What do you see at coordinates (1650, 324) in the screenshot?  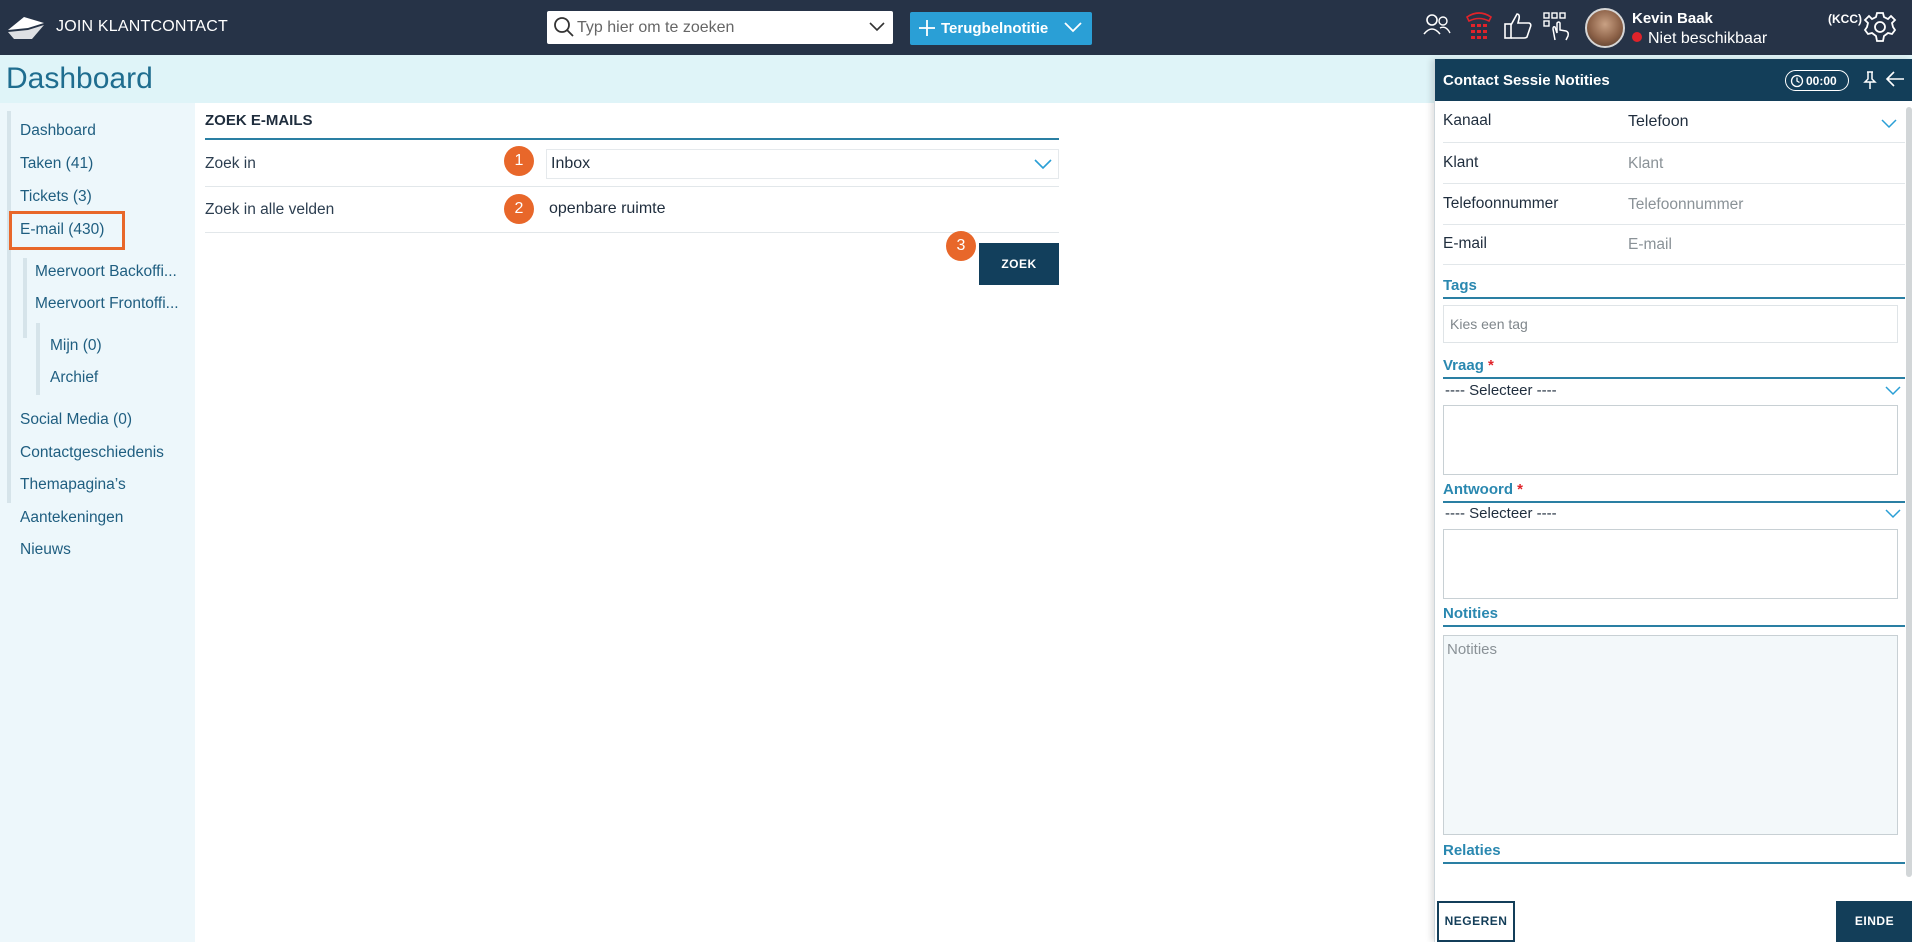 I see `tag-input` at bounding box center [1650, 324].